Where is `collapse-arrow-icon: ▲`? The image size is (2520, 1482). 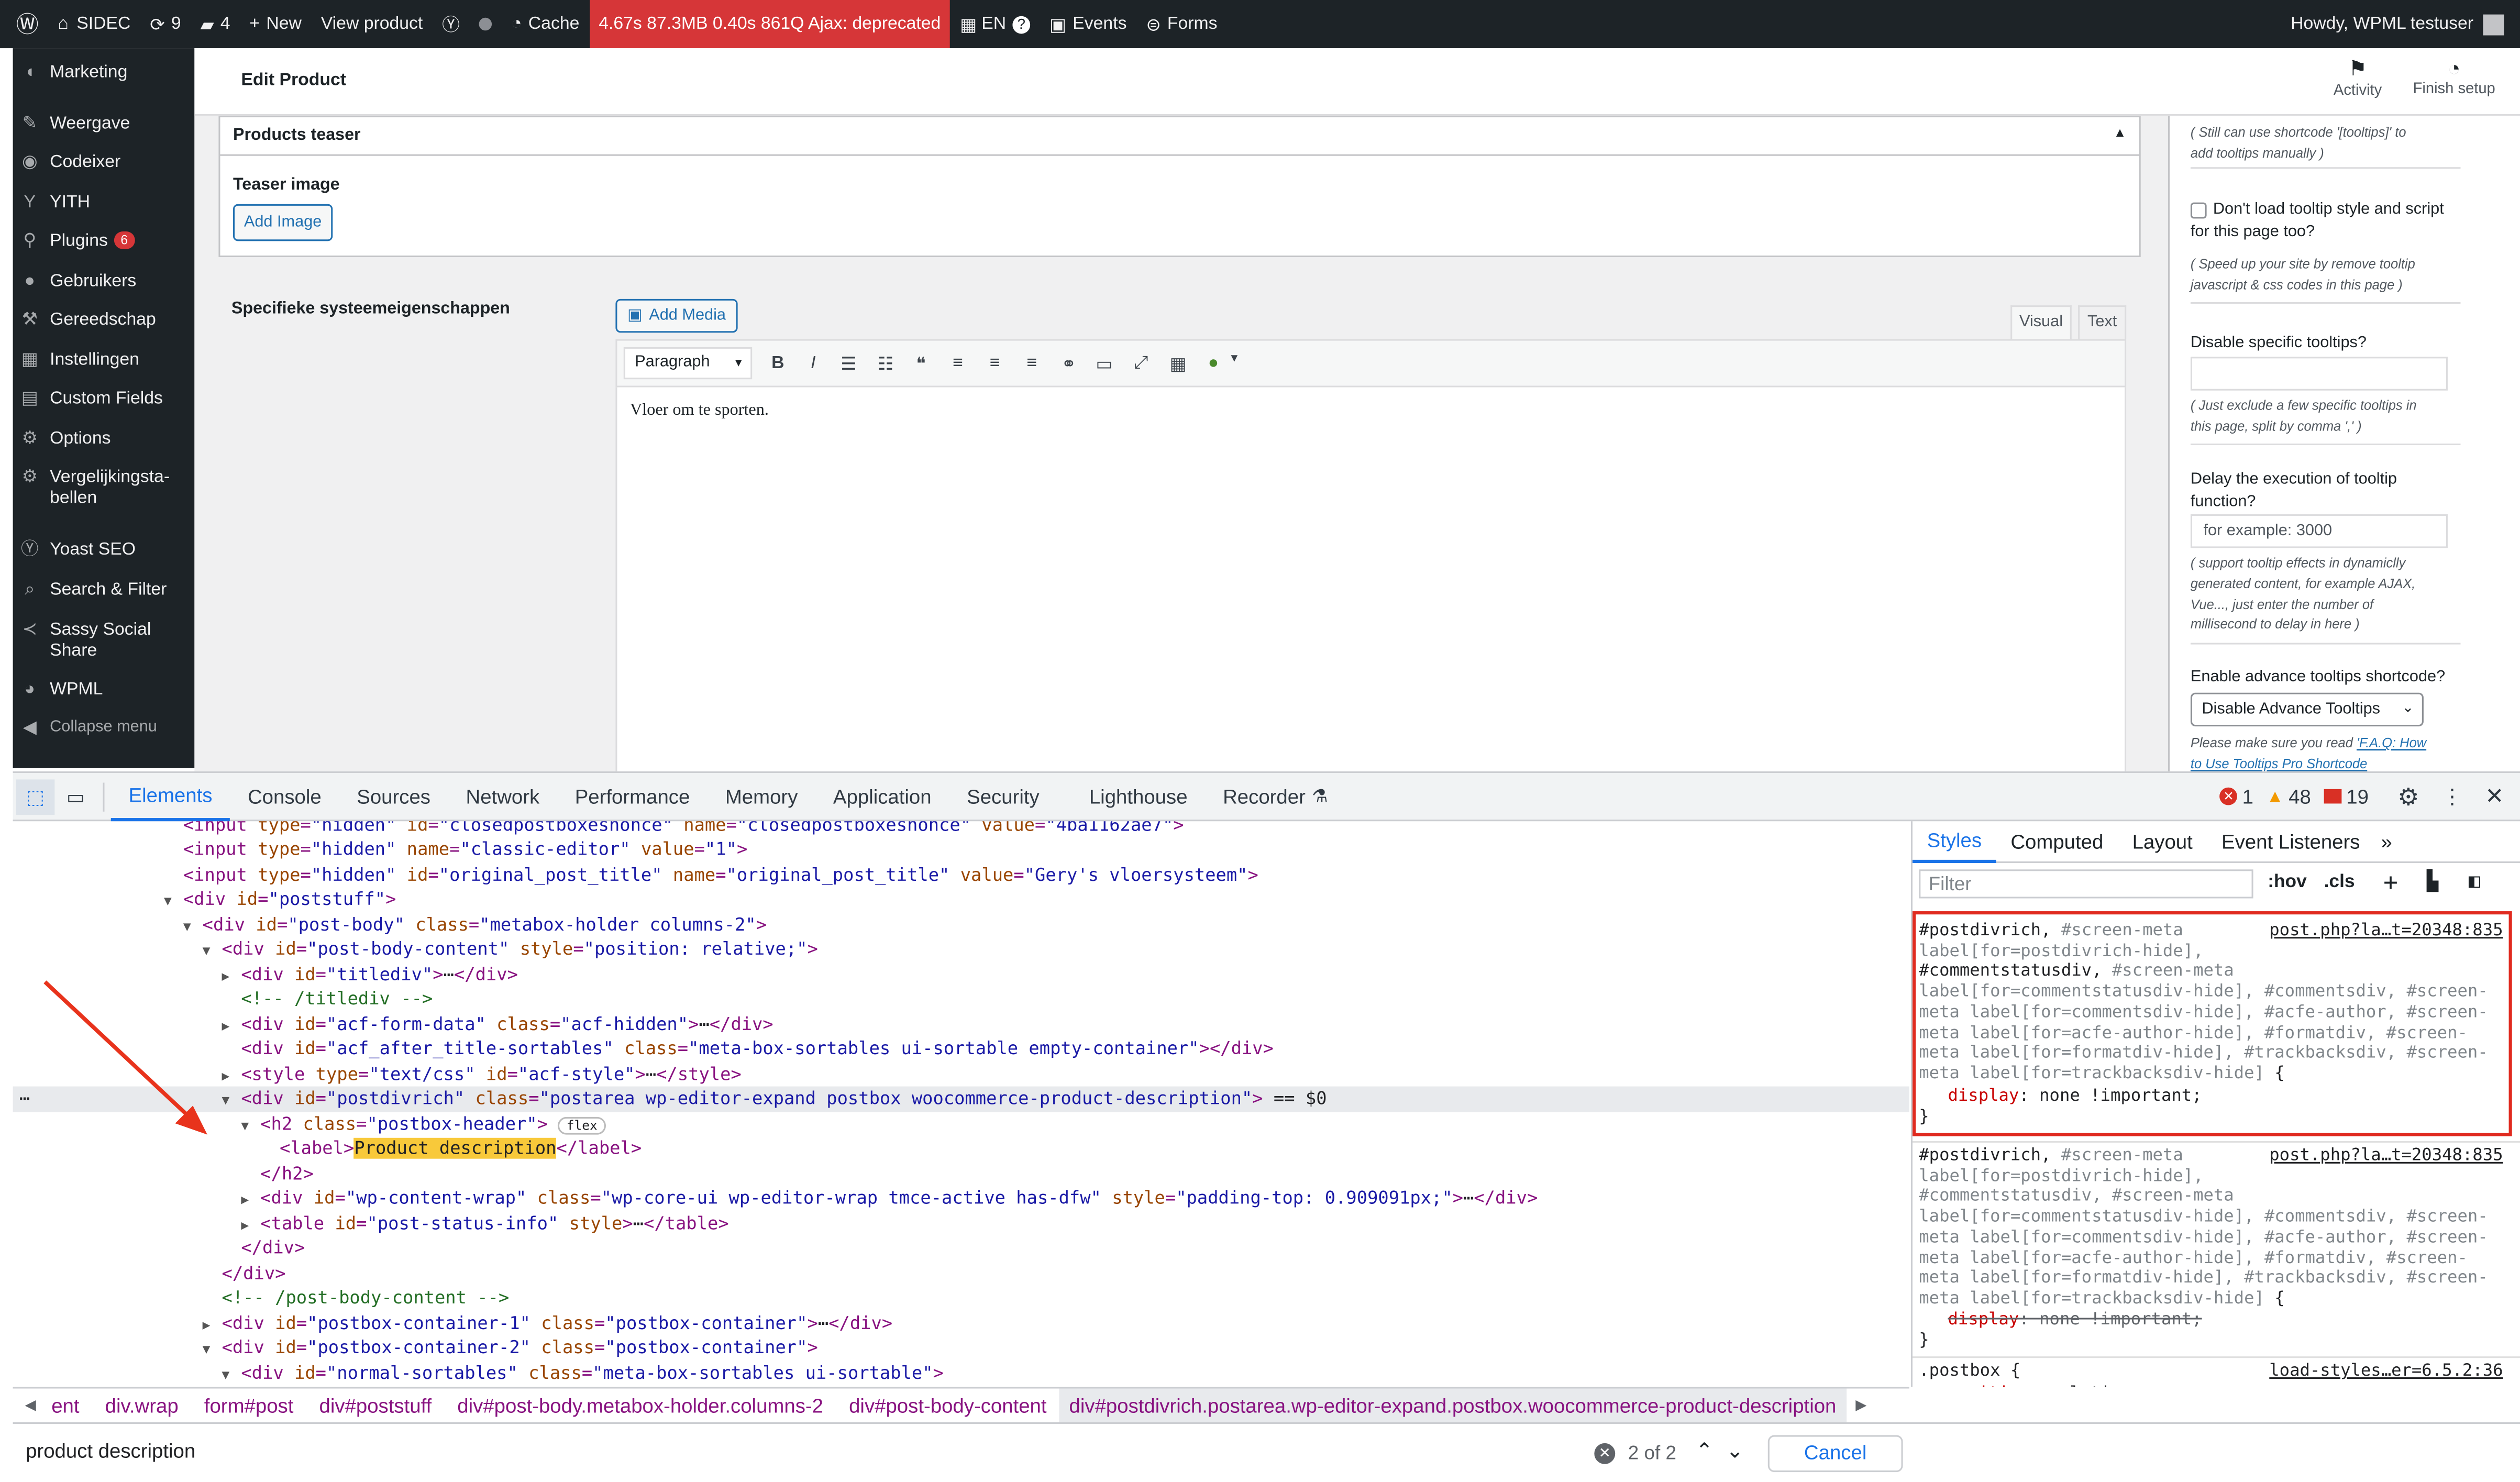 collapse-arrow-icon: ▲ is located at coordinates (2120, 132).